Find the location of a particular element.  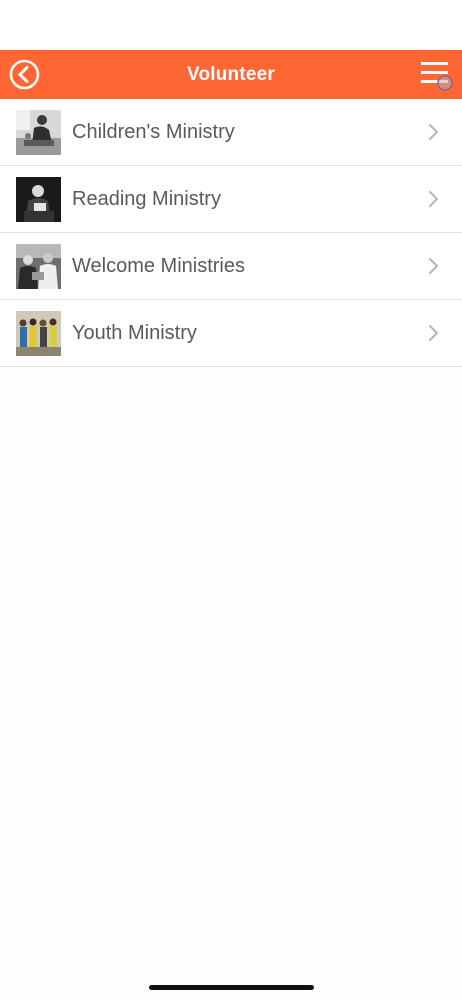

page-title: Volunteer is located at coordinates (230, 74).